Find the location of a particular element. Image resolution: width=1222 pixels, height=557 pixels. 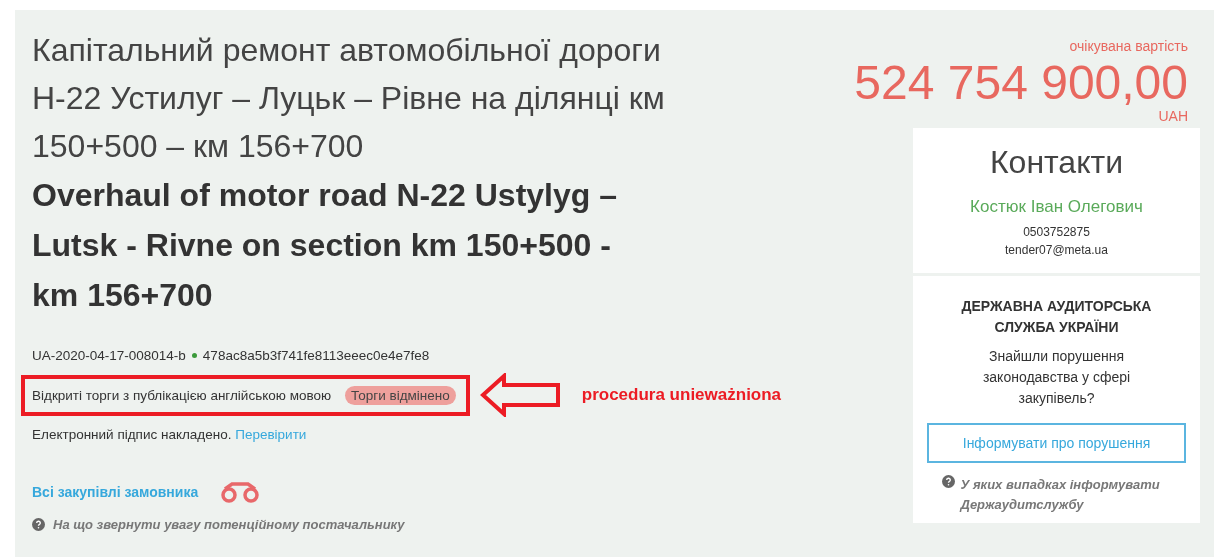

status-dot is located at coordinates (194, 355).